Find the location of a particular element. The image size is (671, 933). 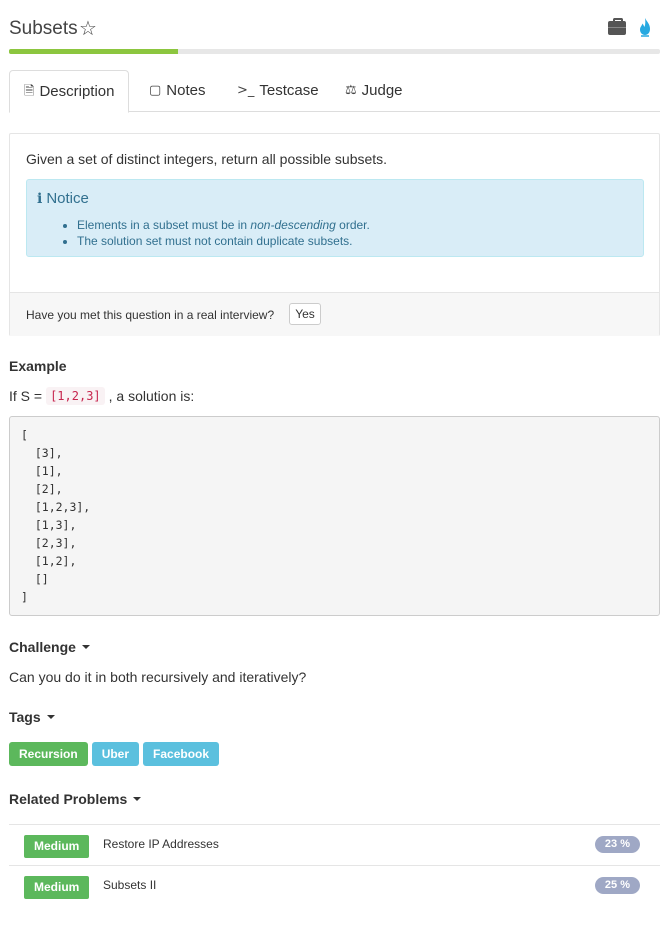

tag-uber: Uber is located at coordinates (115, 754).